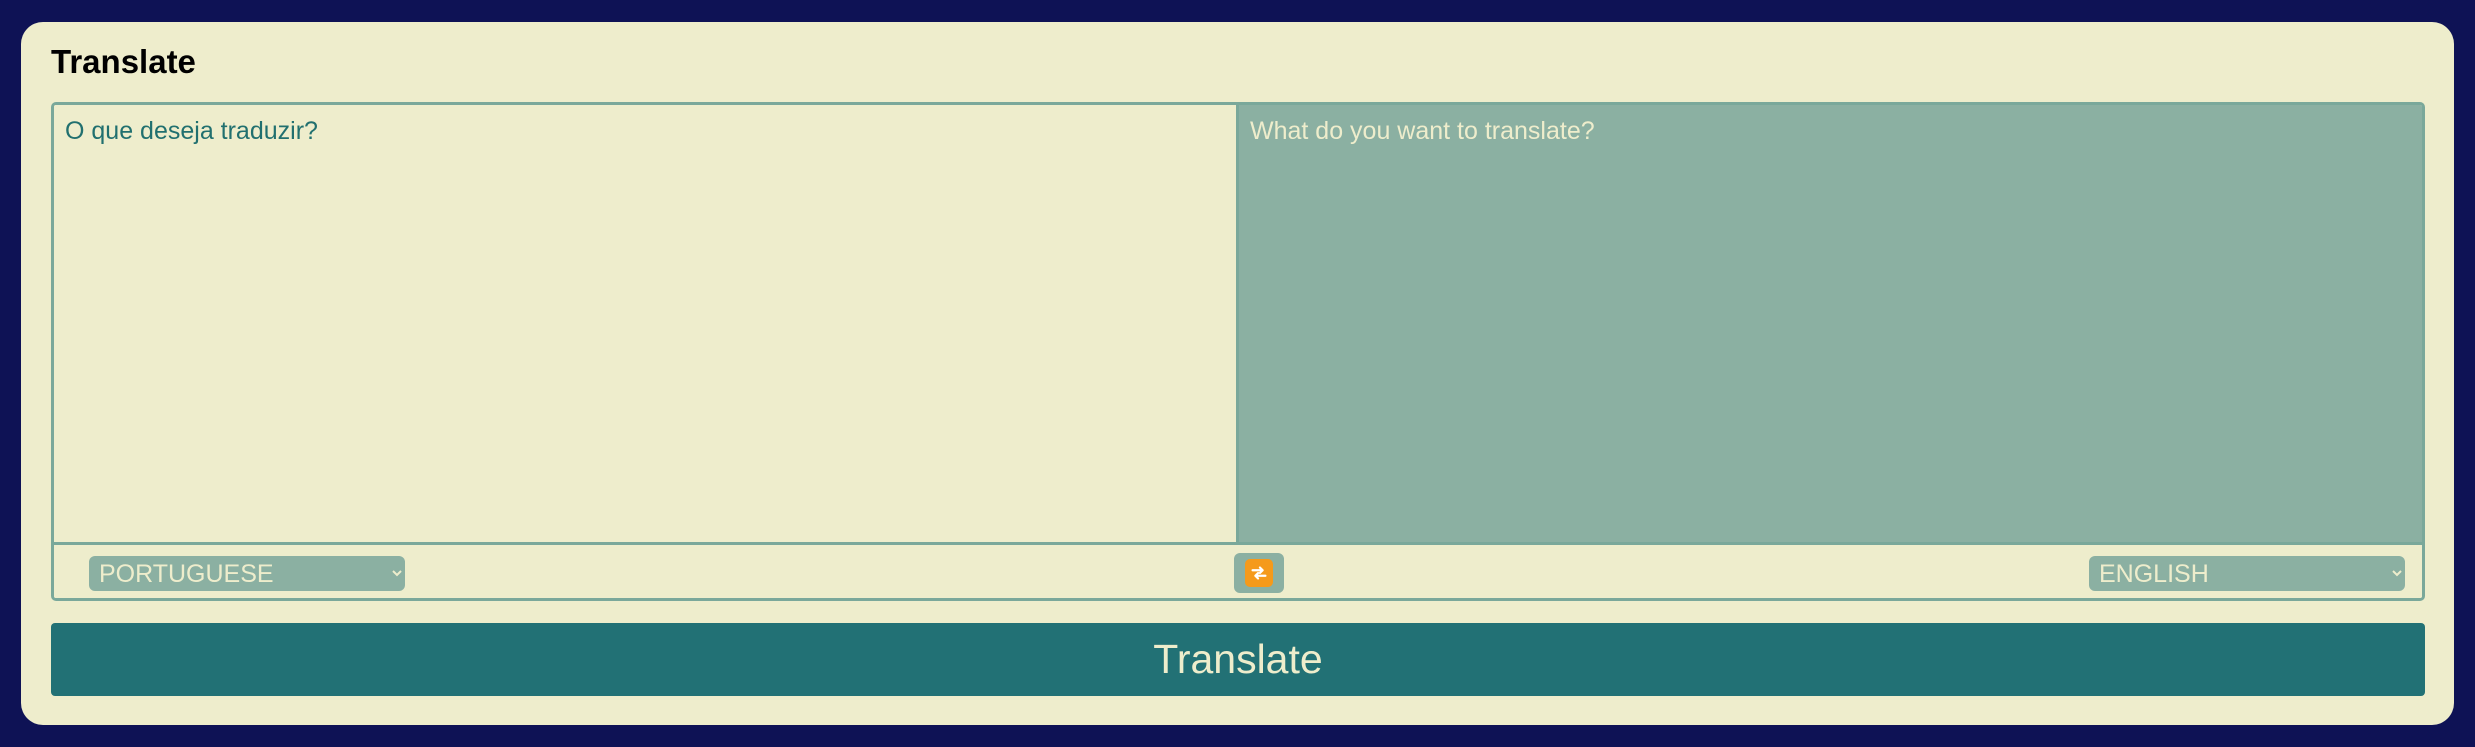 This screenshot has width=2475, height=747. I want to click on source-language-select: PORTUGUESE, so click(247, 573).